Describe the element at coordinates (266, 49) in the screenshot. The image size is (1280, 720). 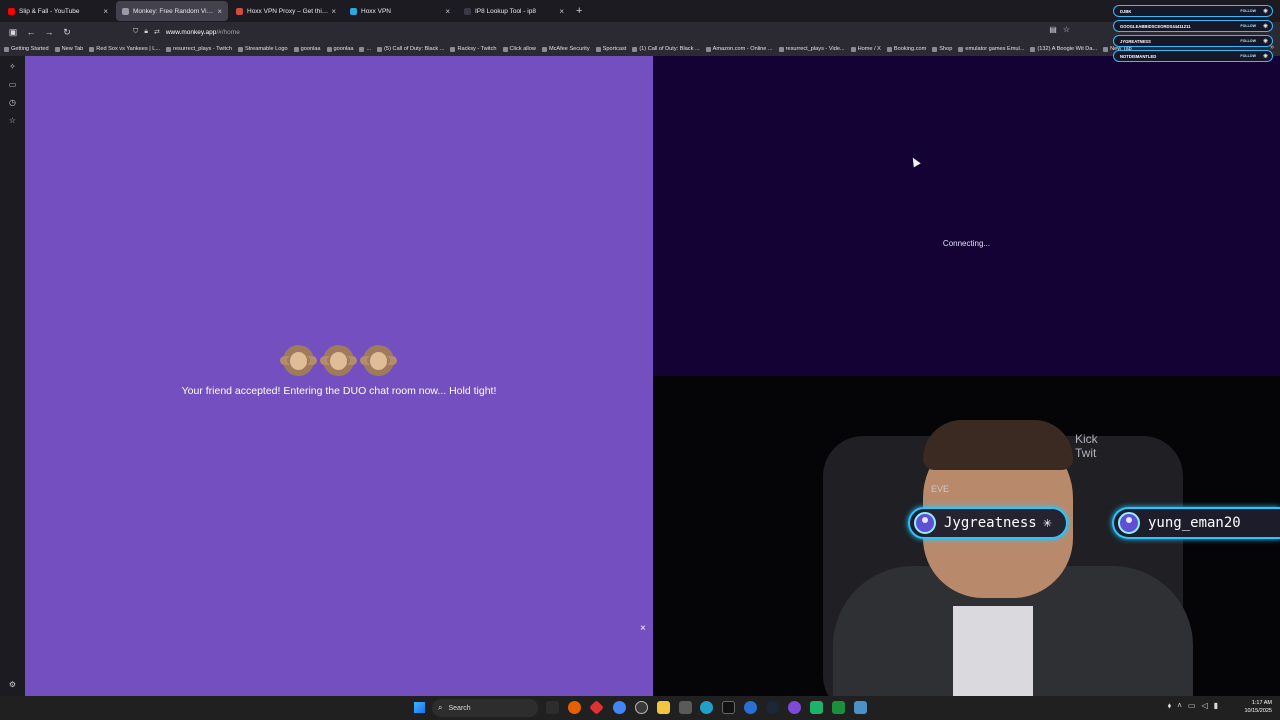
I see `bookmark-label: Streamable Logo` at that location.